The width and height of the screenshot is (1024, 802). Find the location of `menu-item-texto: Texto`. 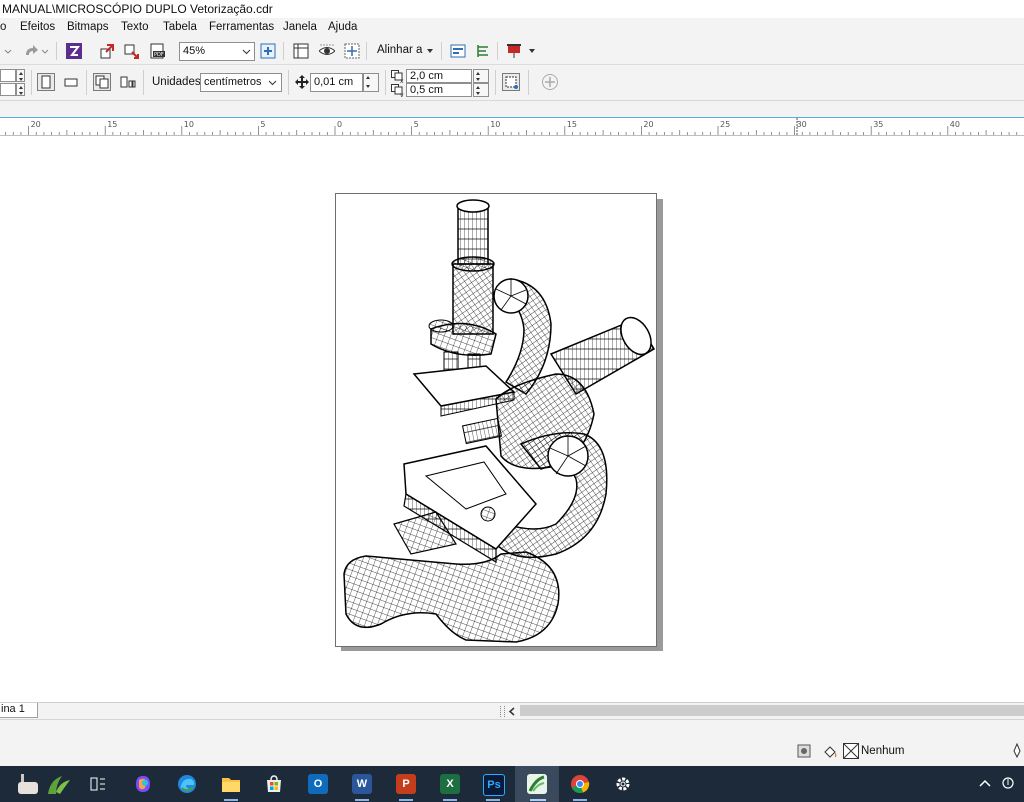

menu-item-texto: Texto is located at coordinates (135, 27).